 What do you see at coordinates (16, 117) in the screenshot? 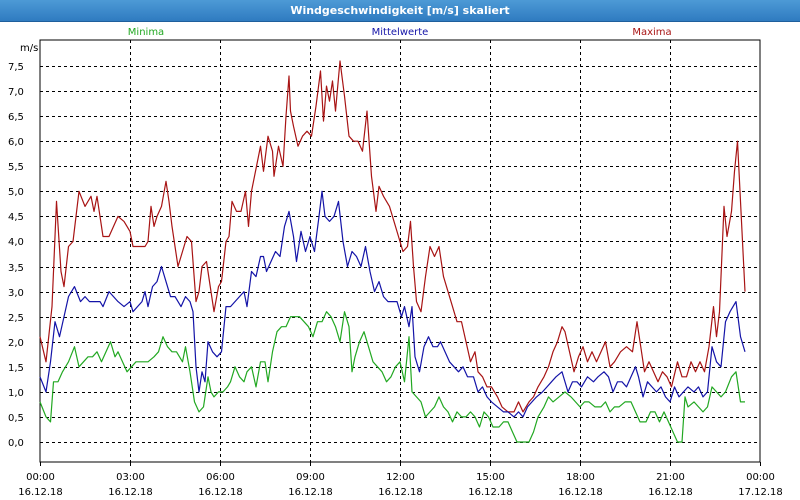
I see `y-tick-label: 6,5` at bounding box center [16, 117].